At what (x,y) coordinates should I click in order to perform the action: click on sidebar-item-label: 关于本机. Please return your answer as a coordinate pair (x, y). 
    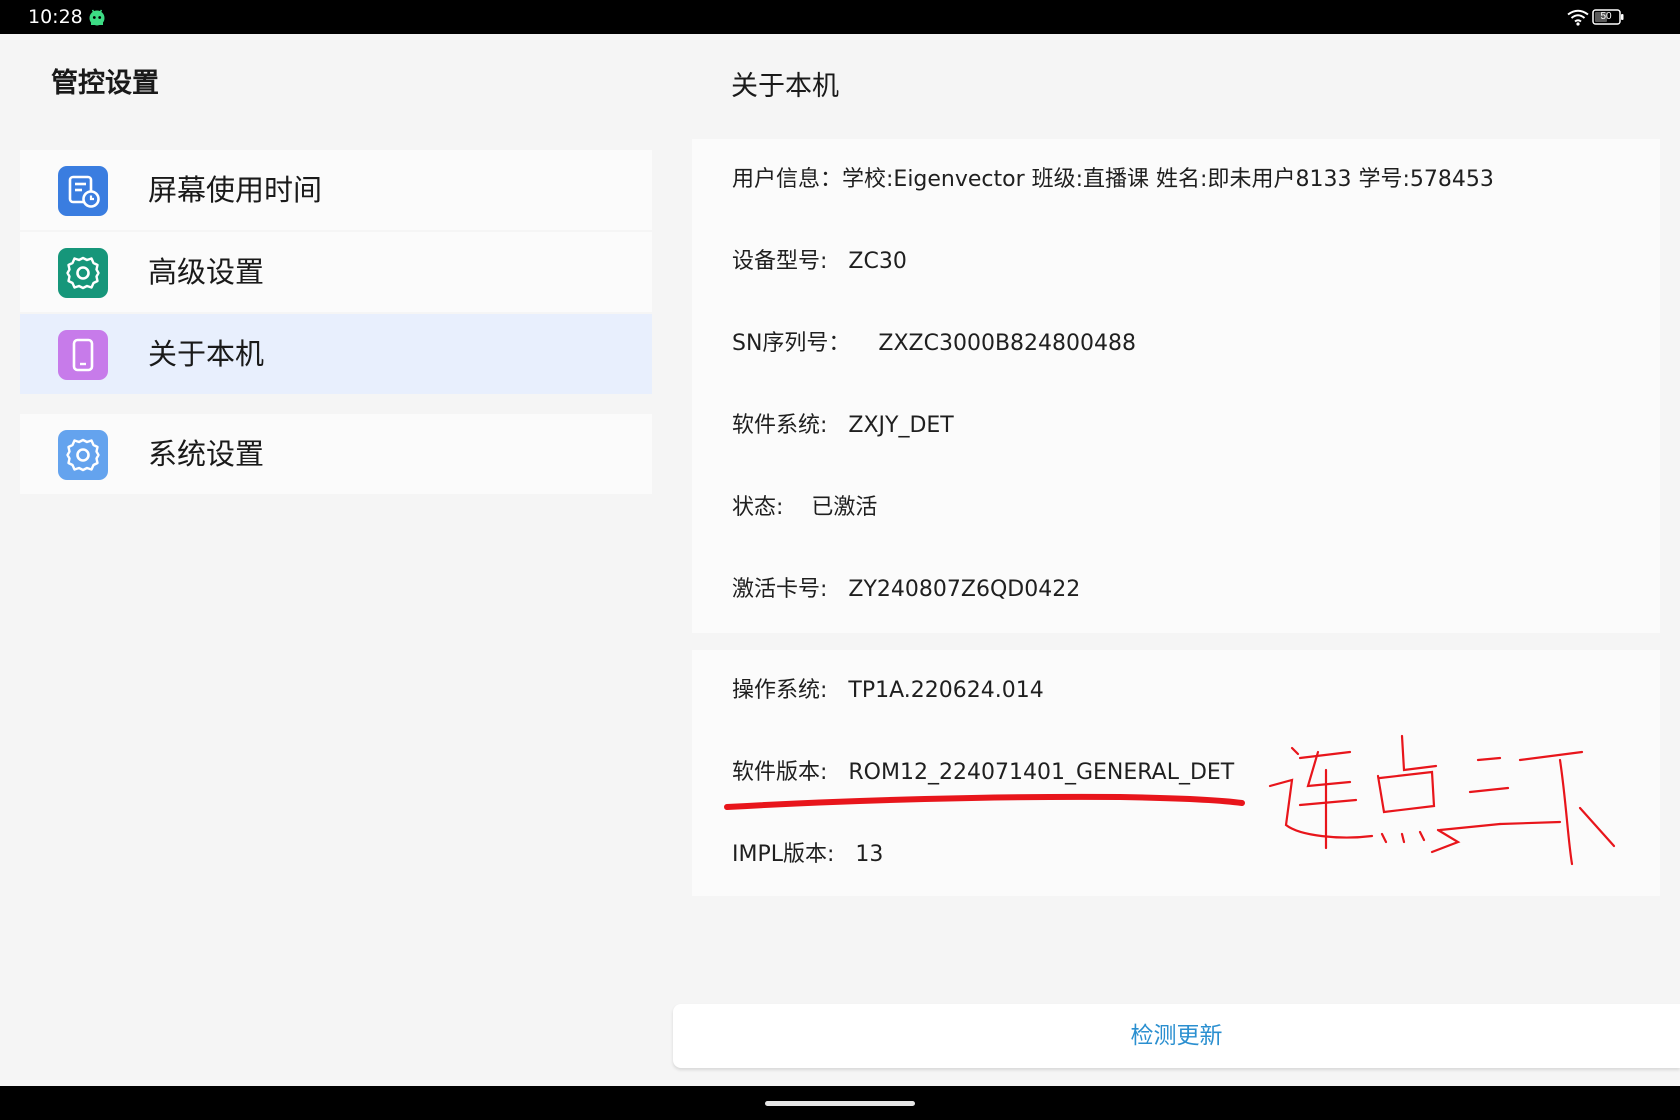
    Looking at the image, I should click on (206, 354).